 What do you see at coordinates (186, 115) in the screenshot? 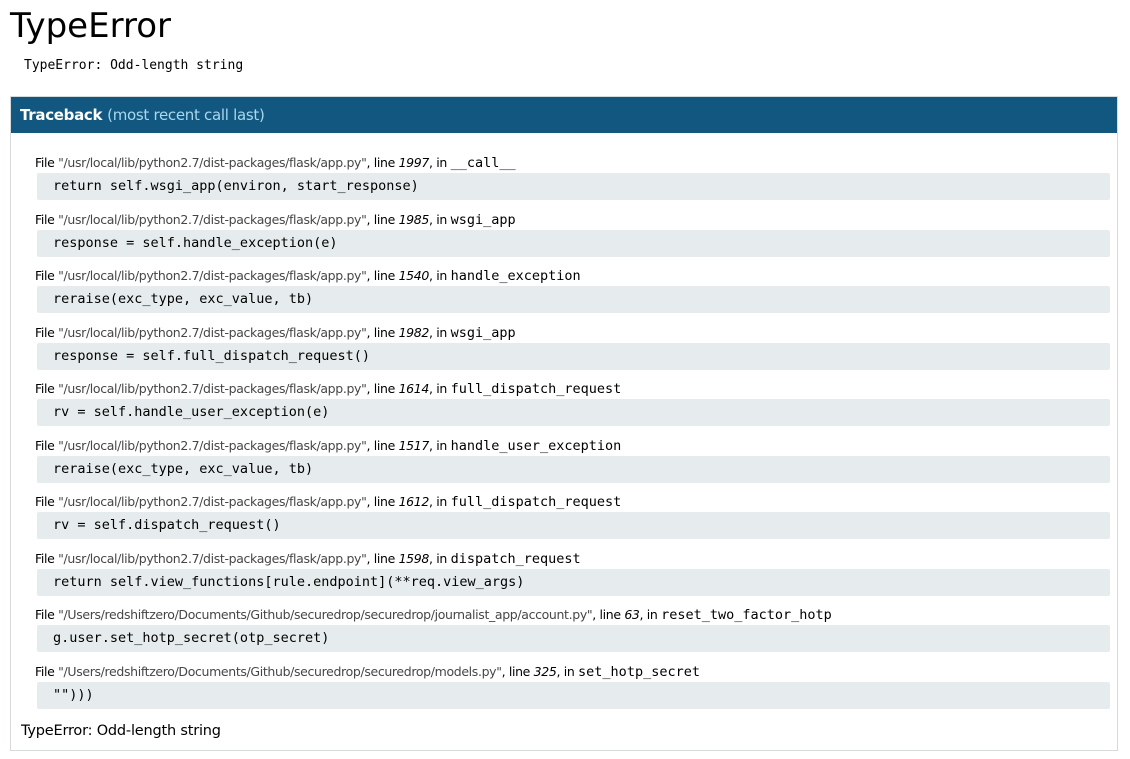
I see `traceback-header-sub: (most recent call last)` at bounding box center [186, 115].